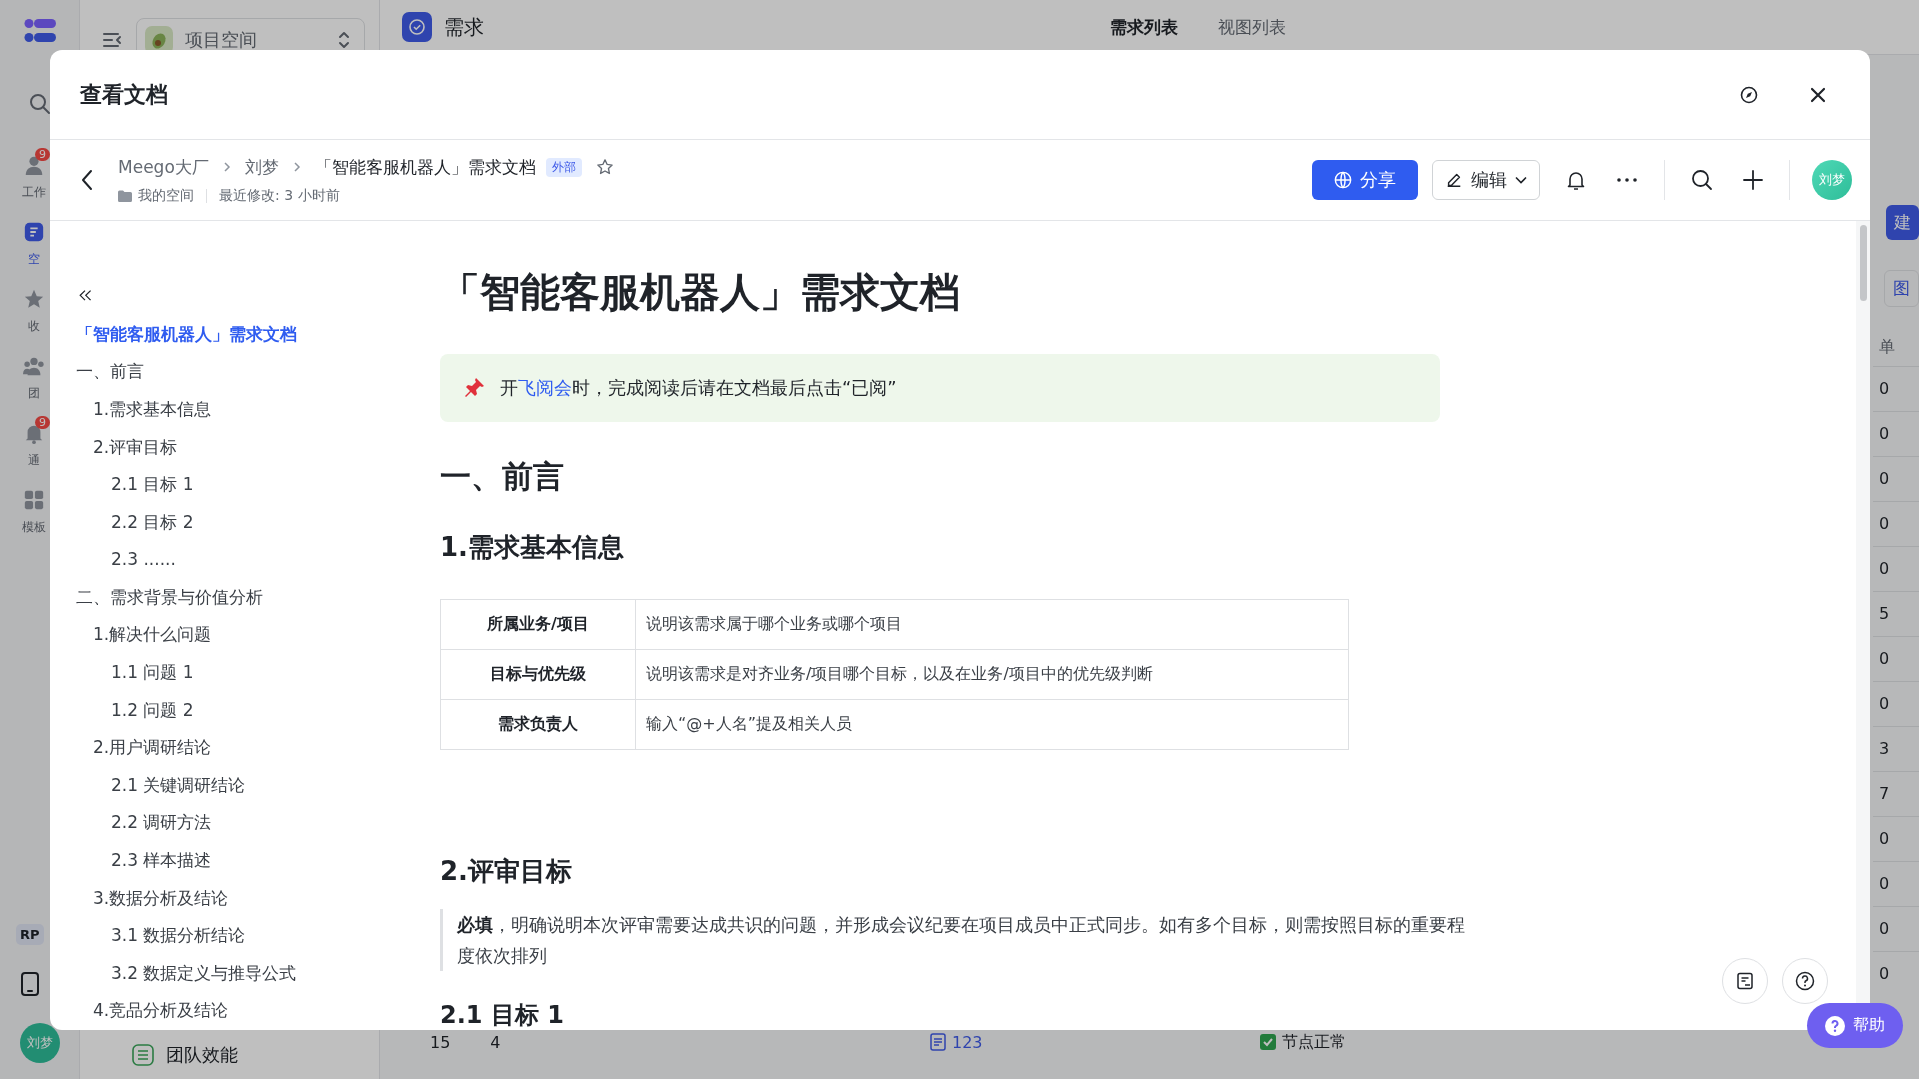  What do you see at coordinates (1855, 1025) in the screenshot?
I see `help-button: 帮助` at bounding box center [1855, 1025].